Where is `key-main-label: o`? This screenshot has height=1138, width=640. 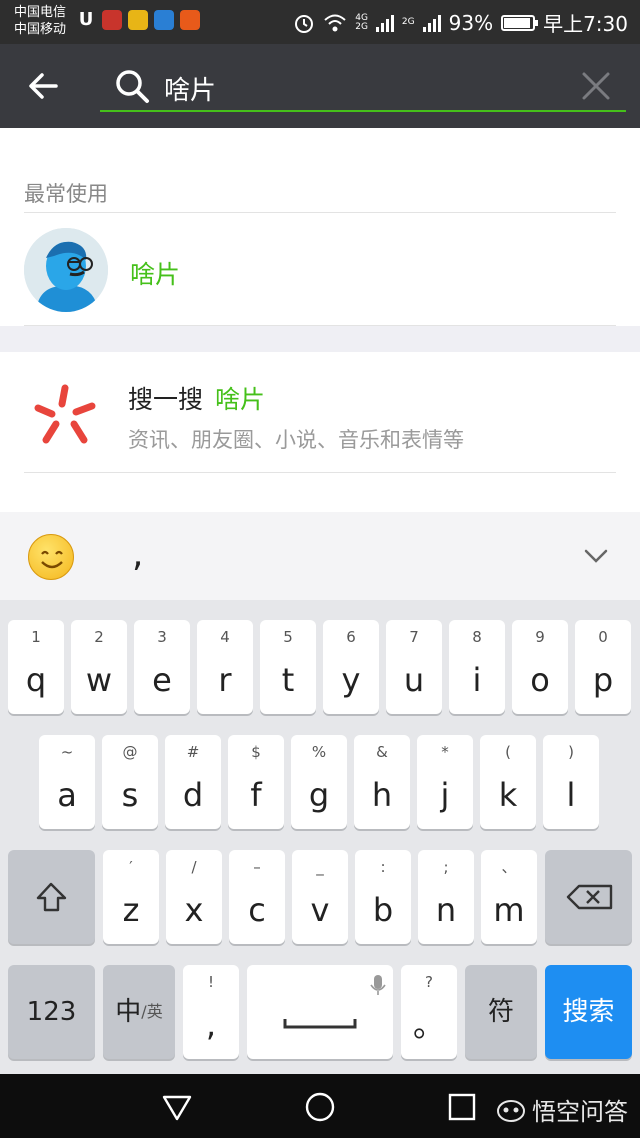
key-main-label: o is located at coordinates (540, 680).